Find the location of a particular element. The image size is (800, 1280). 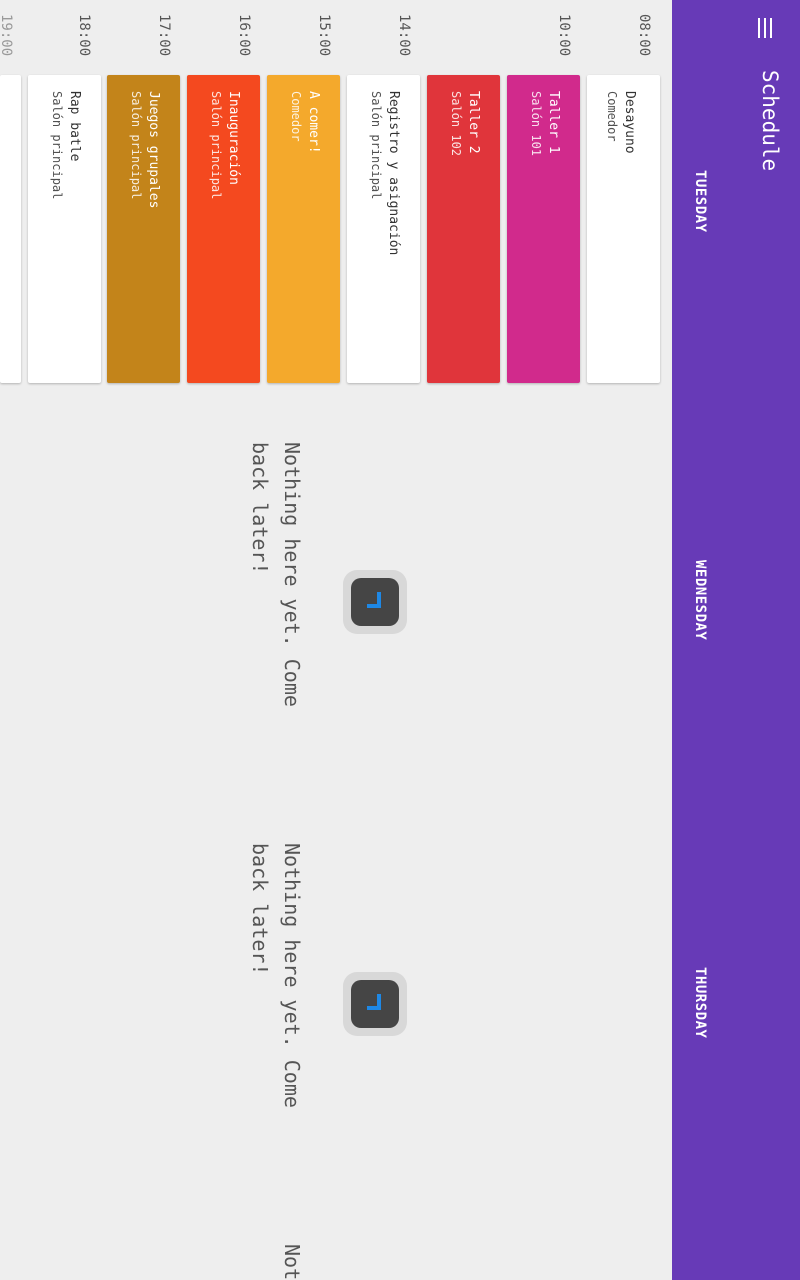

tab-thursday: THURSDAY is located at coordinates (700, 1002).